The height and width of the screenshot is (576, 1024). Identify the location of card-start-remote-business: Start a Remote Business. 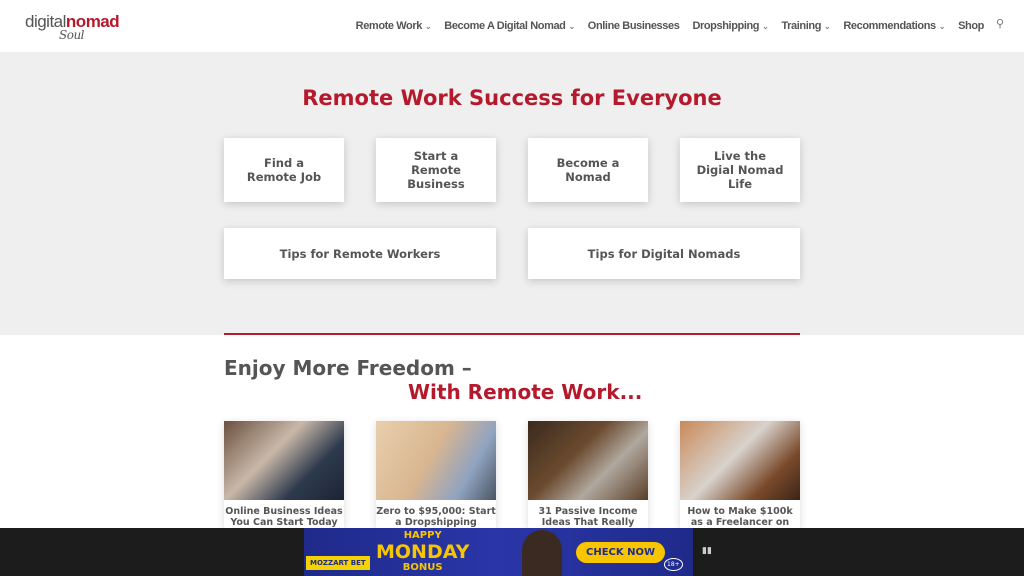
(436, 170).